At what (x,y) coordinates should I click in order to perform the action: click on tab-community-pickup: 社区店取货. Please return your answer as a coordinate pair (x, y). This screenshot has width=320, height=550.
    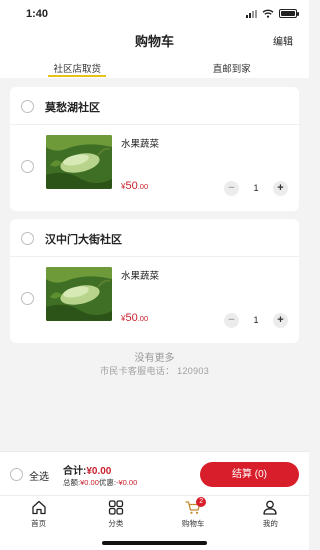
    Looking at the image, I should click on (77, 65).